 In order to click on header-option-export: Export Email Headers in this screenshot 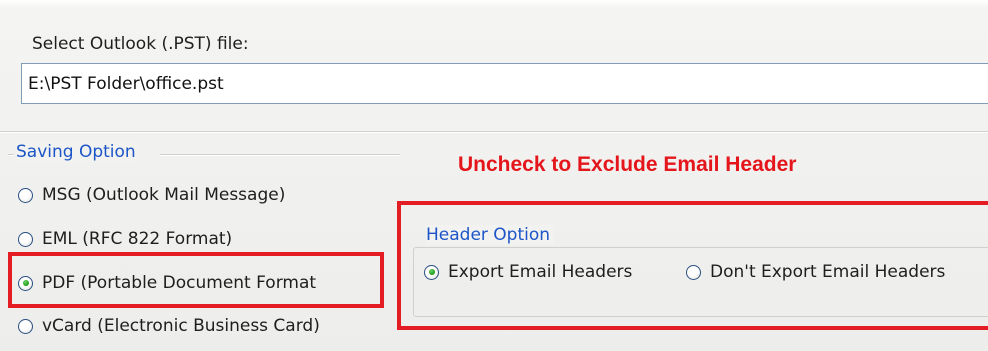, I will do `click(528, 272)`.